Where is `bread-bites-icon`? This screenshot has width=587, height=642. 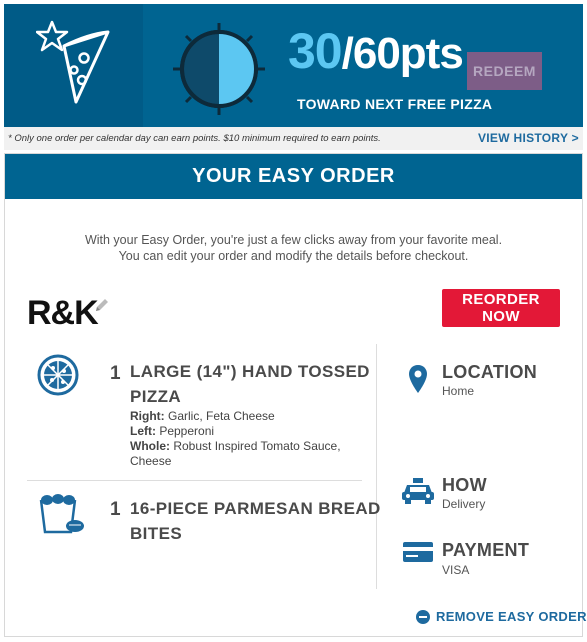
bread-bites-icon is located at coordinates (61, 514).